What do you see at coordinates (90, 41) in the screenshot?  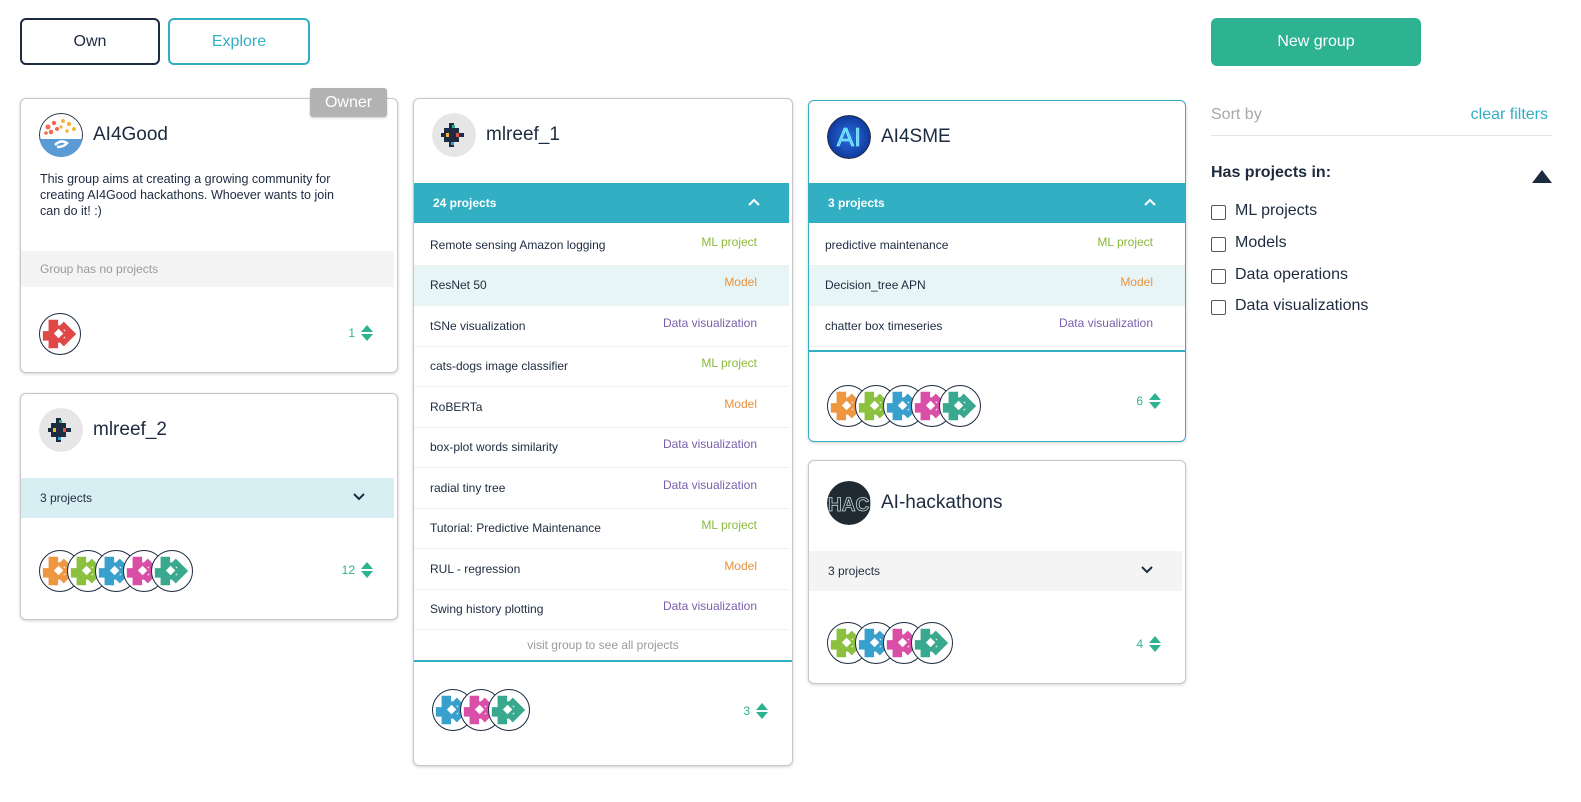 I see `tab-own: Own` at bounding box center [90, 41].